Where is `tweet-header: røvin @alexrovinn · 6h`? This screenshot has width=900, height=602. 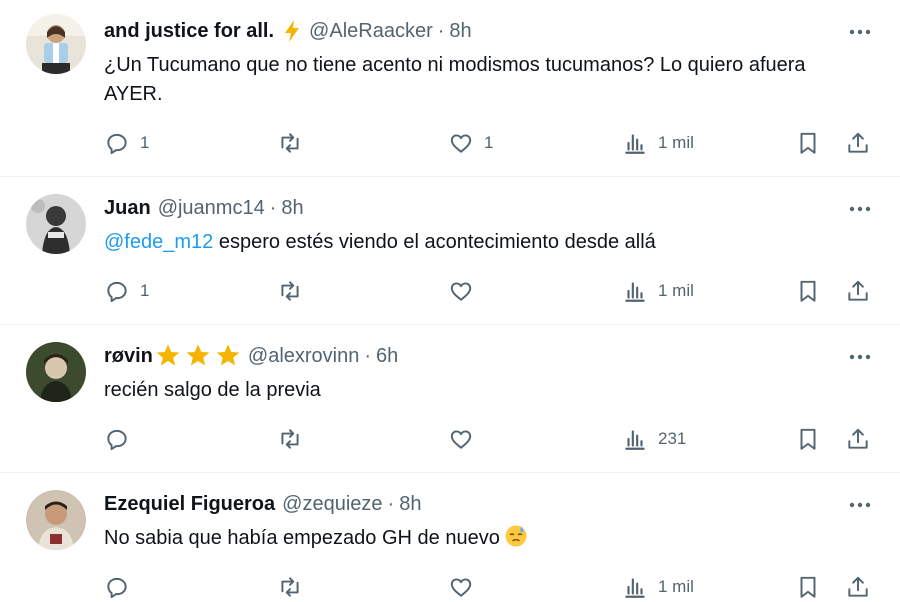 tweet-header: røvin @alexrovinn · 6h is located at coordinates (251, 356).